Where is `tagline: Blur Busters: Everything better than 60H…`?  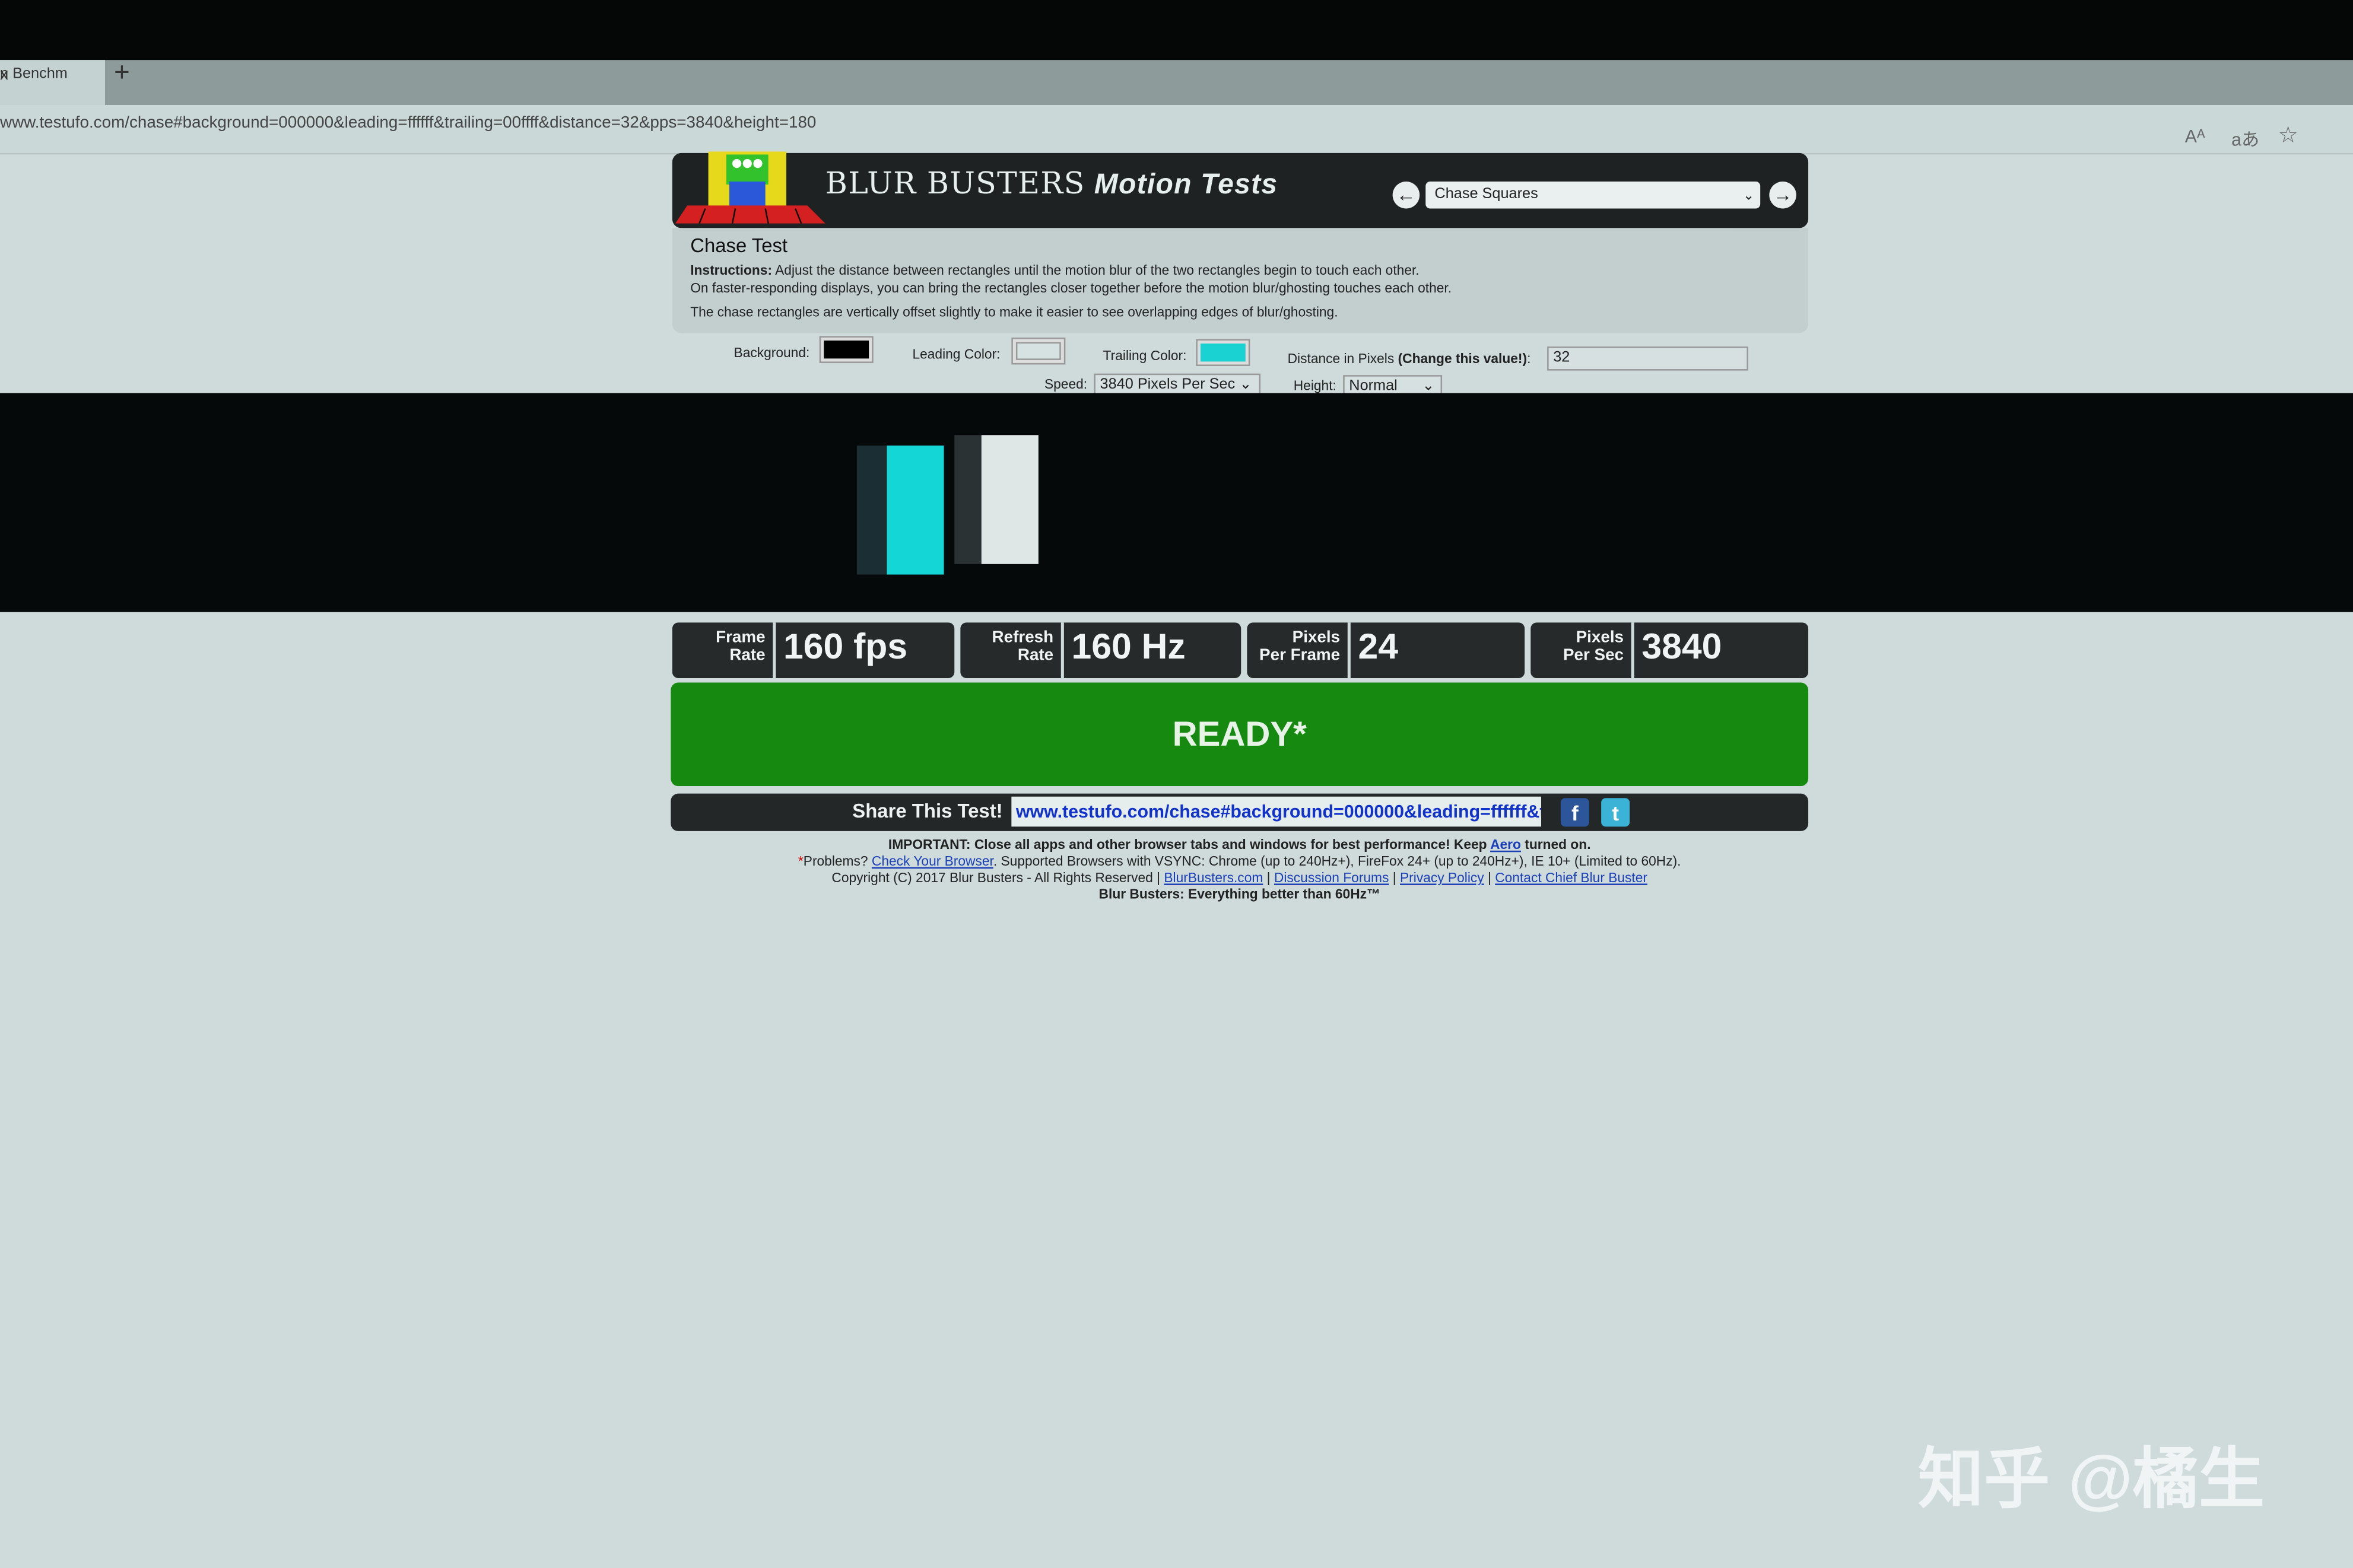 tagline: Blur Busters: Everything better than 60H… is located at coordinates (1239, 894).